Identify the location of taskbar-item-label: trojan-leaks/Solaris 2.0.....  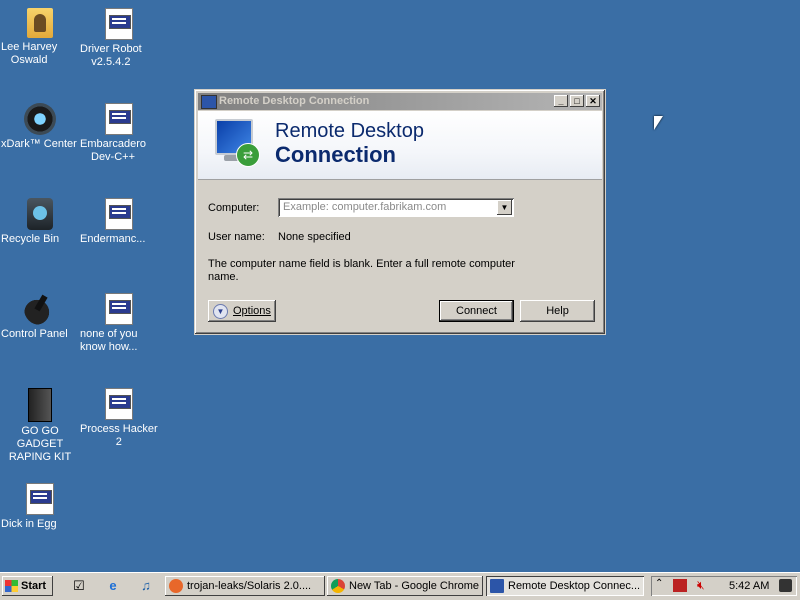
(249, 586).